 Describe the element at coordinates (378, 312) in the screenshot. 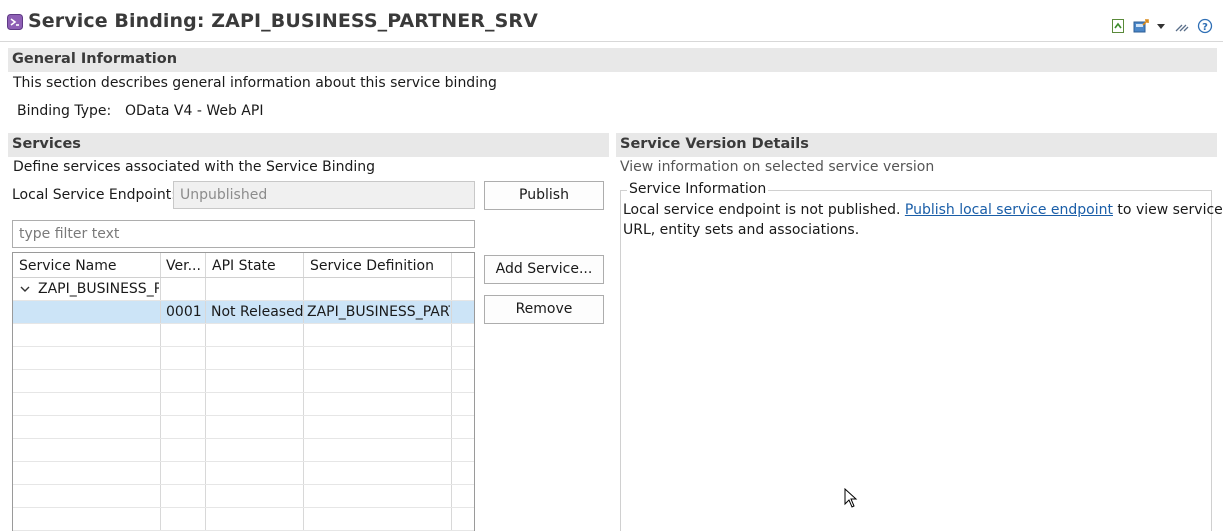

I see `row-service-definition: ZAPI_BUSINESS_PARTNER` at that location.